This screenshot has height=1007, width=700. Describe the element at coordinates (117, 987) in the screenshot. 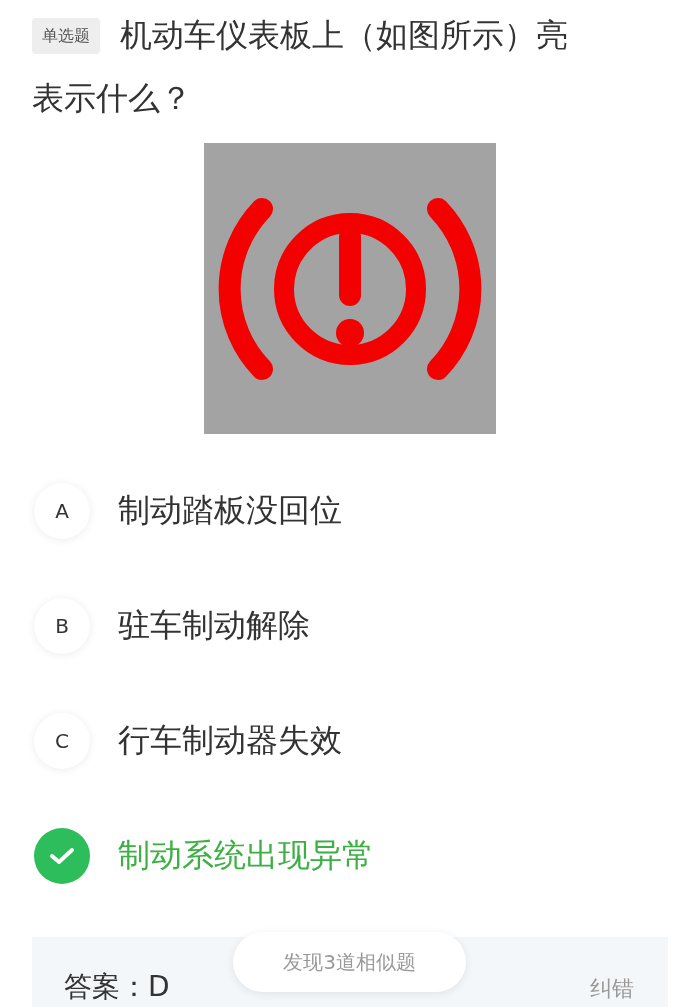

I see `answer-text: 答案：D` at that location.